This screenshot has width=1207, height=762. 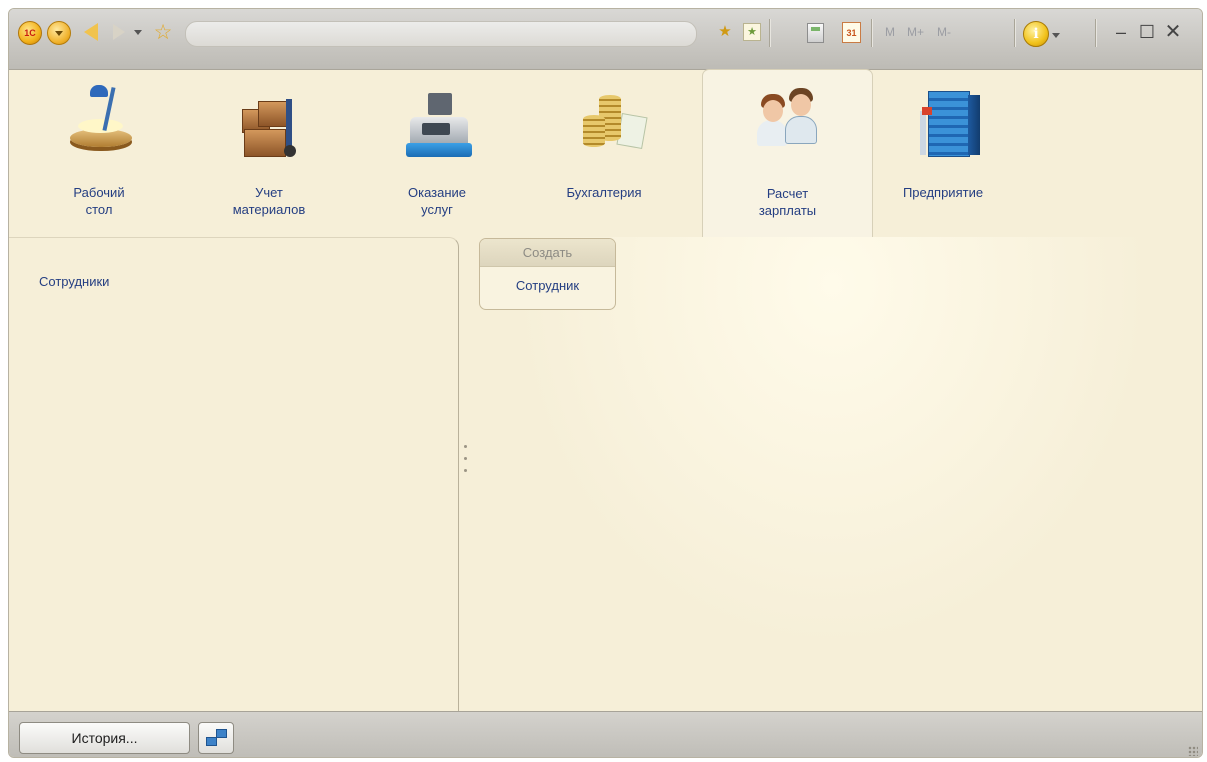 What do you see at coordinates (547, 253) in the screenshot?
I see `actions-panel-title: Создать` at bounding box center [547, 253].